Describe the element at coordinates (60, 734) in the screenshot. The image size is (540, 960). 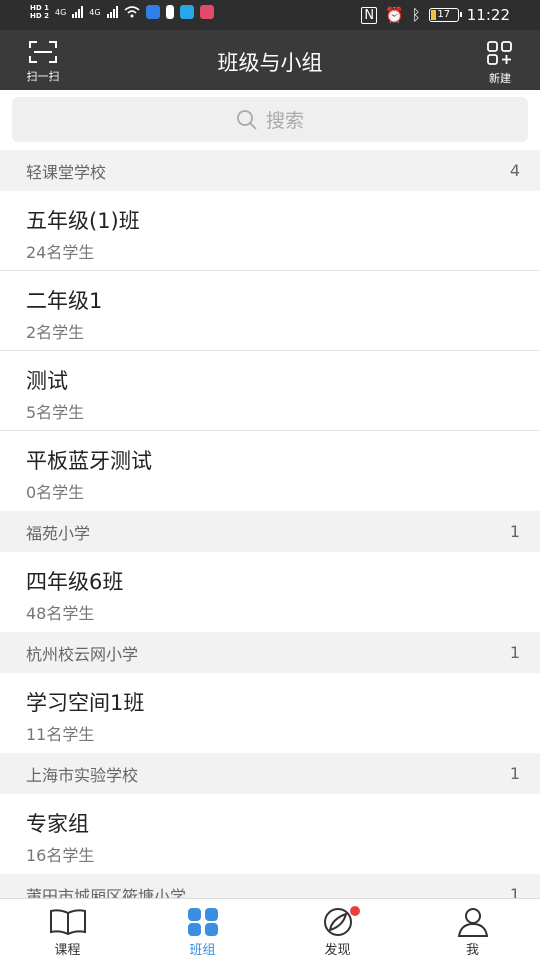
I see `student-count: 11名学生` at that location.